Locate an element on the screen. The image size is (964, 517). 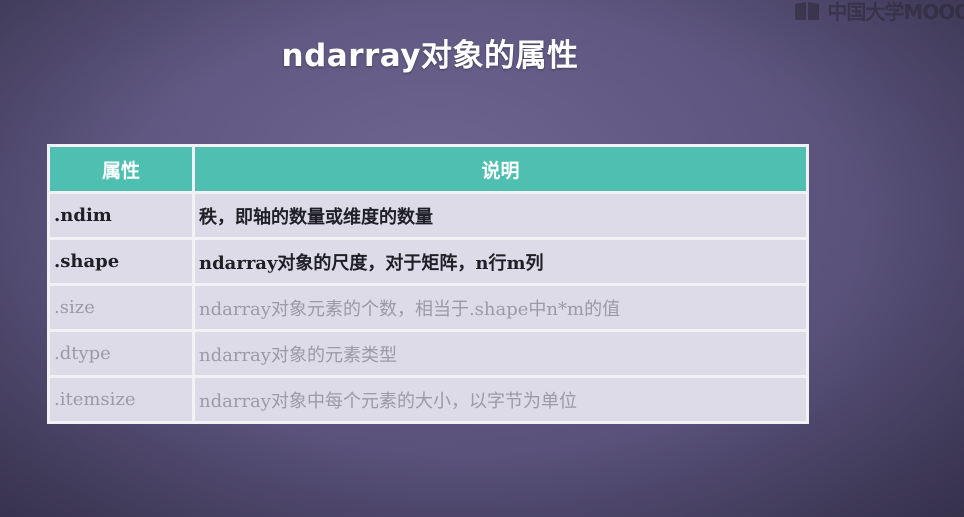
table-row: .size ndarray对象元素的个数，相当于.shape中n*m的值 is located at coordinates (428, 307).